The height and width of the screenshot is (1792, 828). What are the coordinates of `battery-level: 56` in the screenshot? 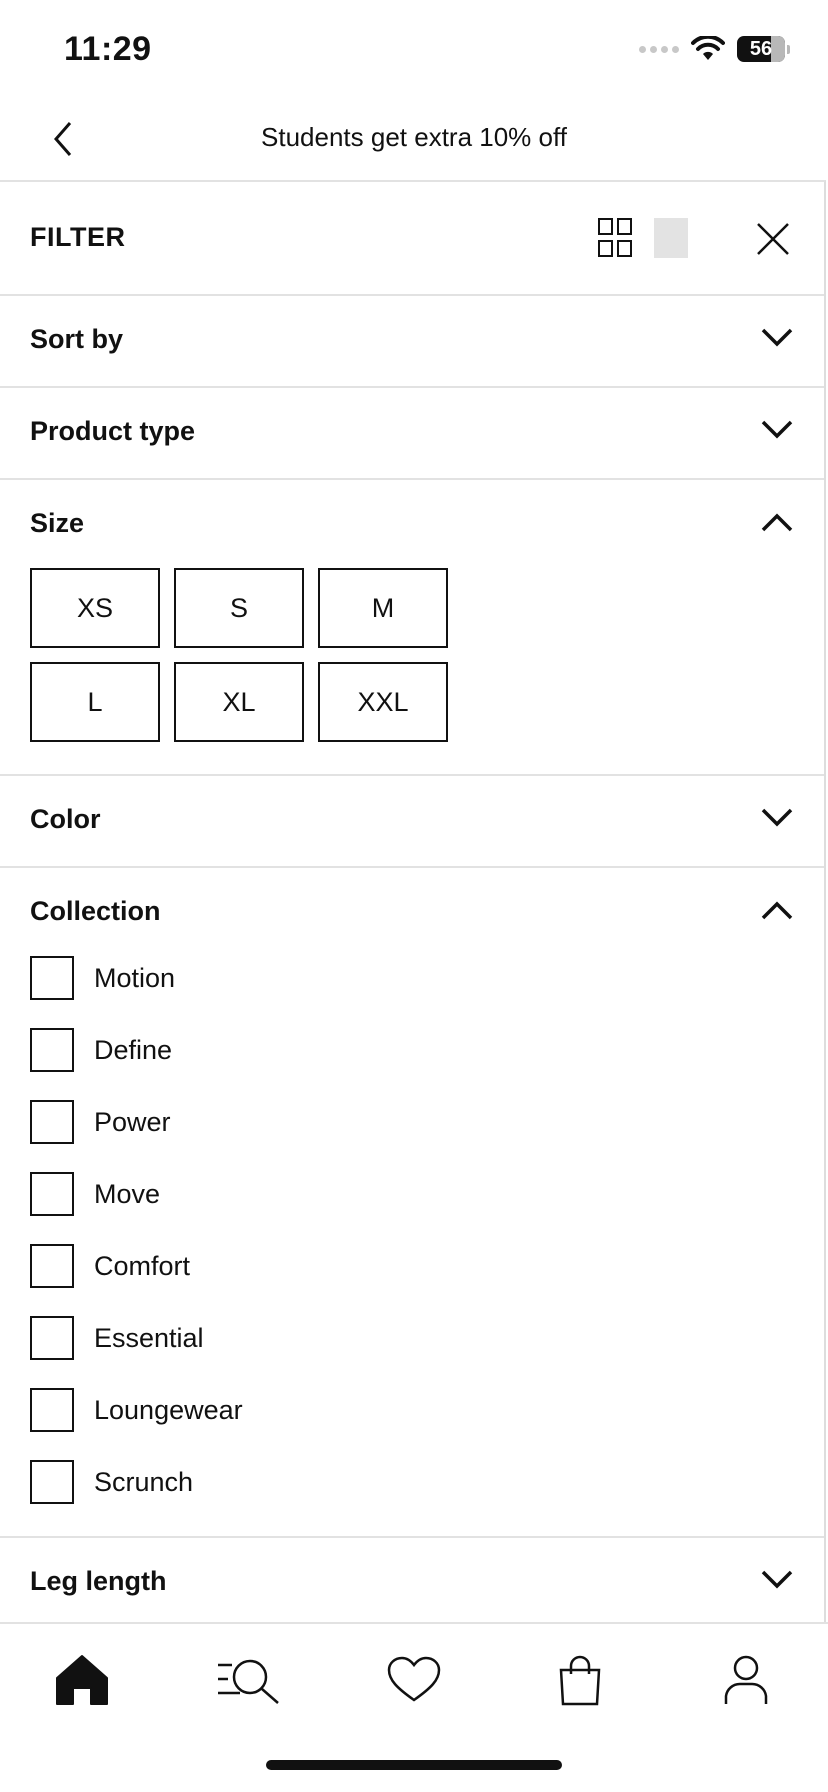 It's located at (761, 48).